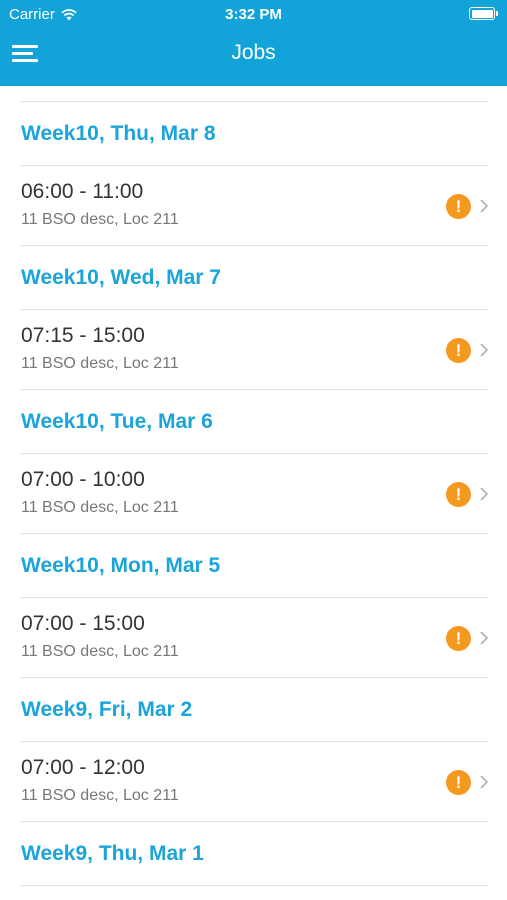 The width and height of the screenshot is (507, 900). I want to click on job-time: 07:15 - 15:00, so click(83, 335).